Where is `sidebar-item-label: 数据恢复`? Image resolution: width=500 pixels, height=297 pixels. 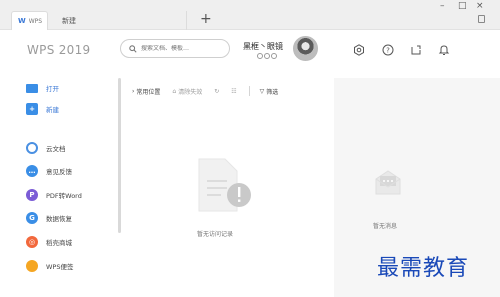
sidebar-item-label: 数据恢复 is located at coordinates (59, 219).